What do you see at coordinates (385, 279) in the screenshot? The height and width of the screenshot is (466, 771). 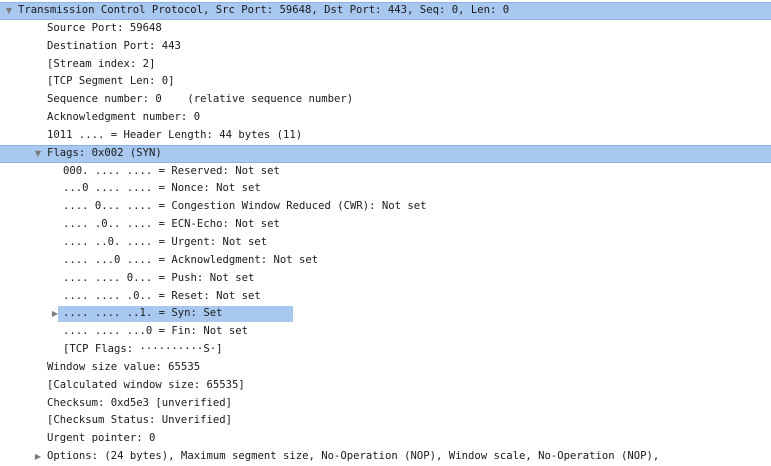 I see `flag-item-push: .... .... 0... = Push: Not set` at bounding box center [385, 279].